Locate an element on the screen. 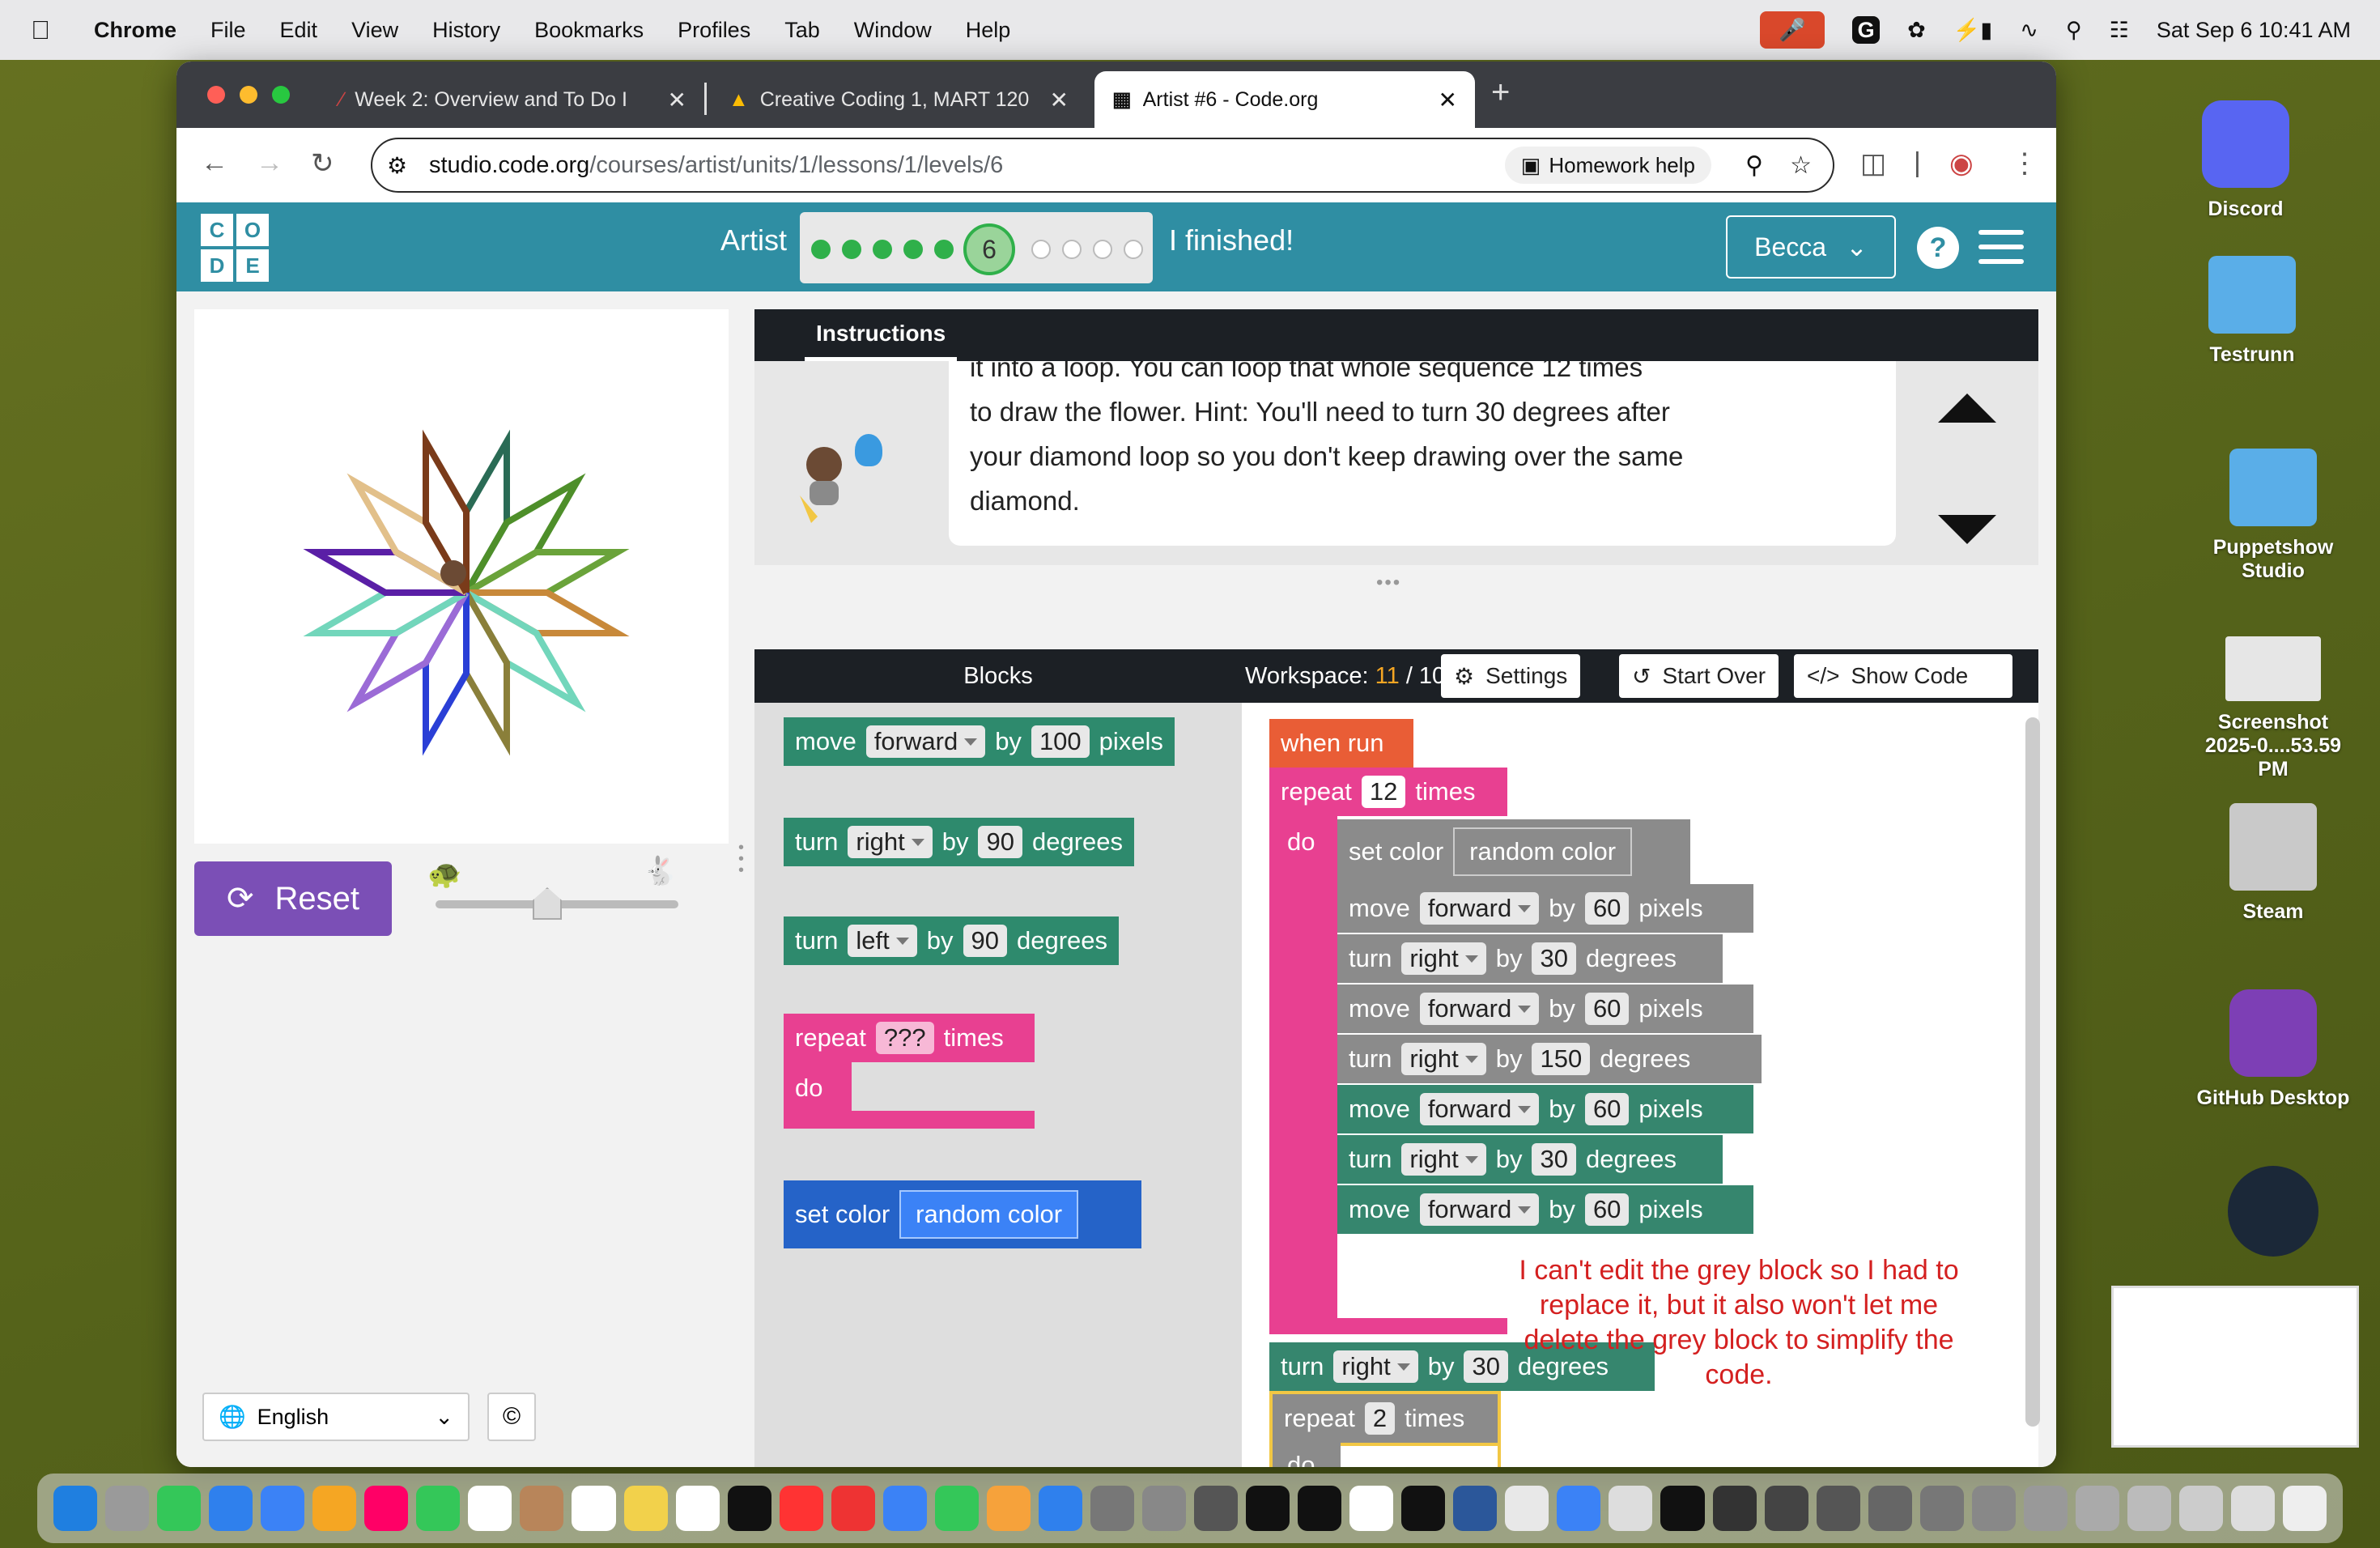 The height and width of the screenshot is (1548, 2380). back-icon: ← is located at coordinates (215, 163).